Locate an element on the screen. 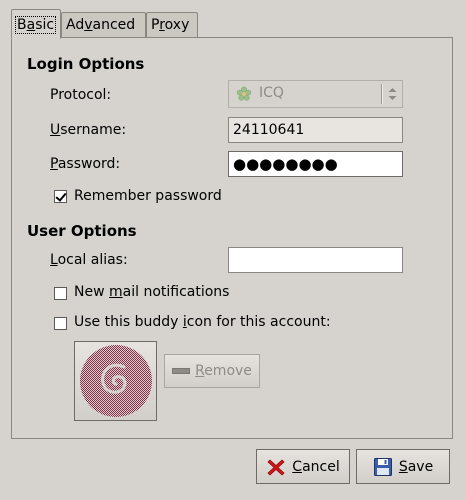 The image size is (466, 500). save-button-label: Save is located at coordinates (416, 466).